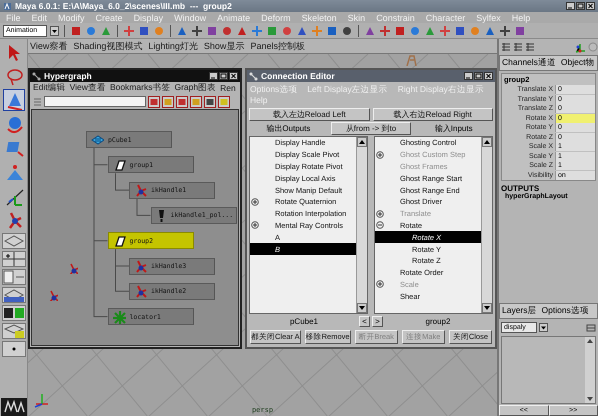 The height and width of the screenshot is (416, 598). What do you see at coordinates (432, 114) in the screenshot?
I see `reload-right-button: 载入右边Reload Right` at bounding box center [432, 114].